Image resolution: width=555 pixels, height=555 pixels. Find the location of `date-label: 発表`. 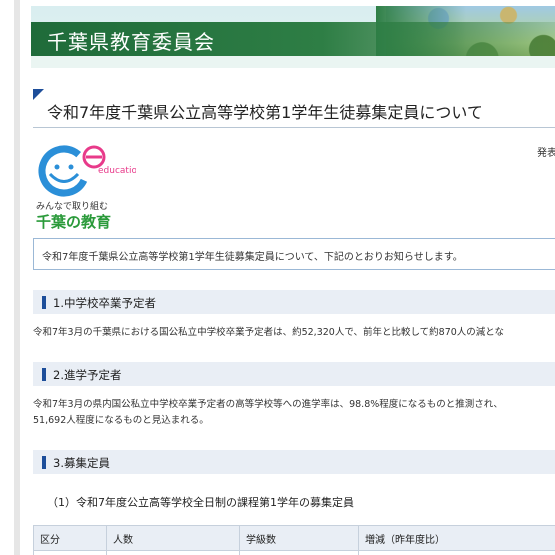

date-label: 発表 is located at coordinates (546, 153).